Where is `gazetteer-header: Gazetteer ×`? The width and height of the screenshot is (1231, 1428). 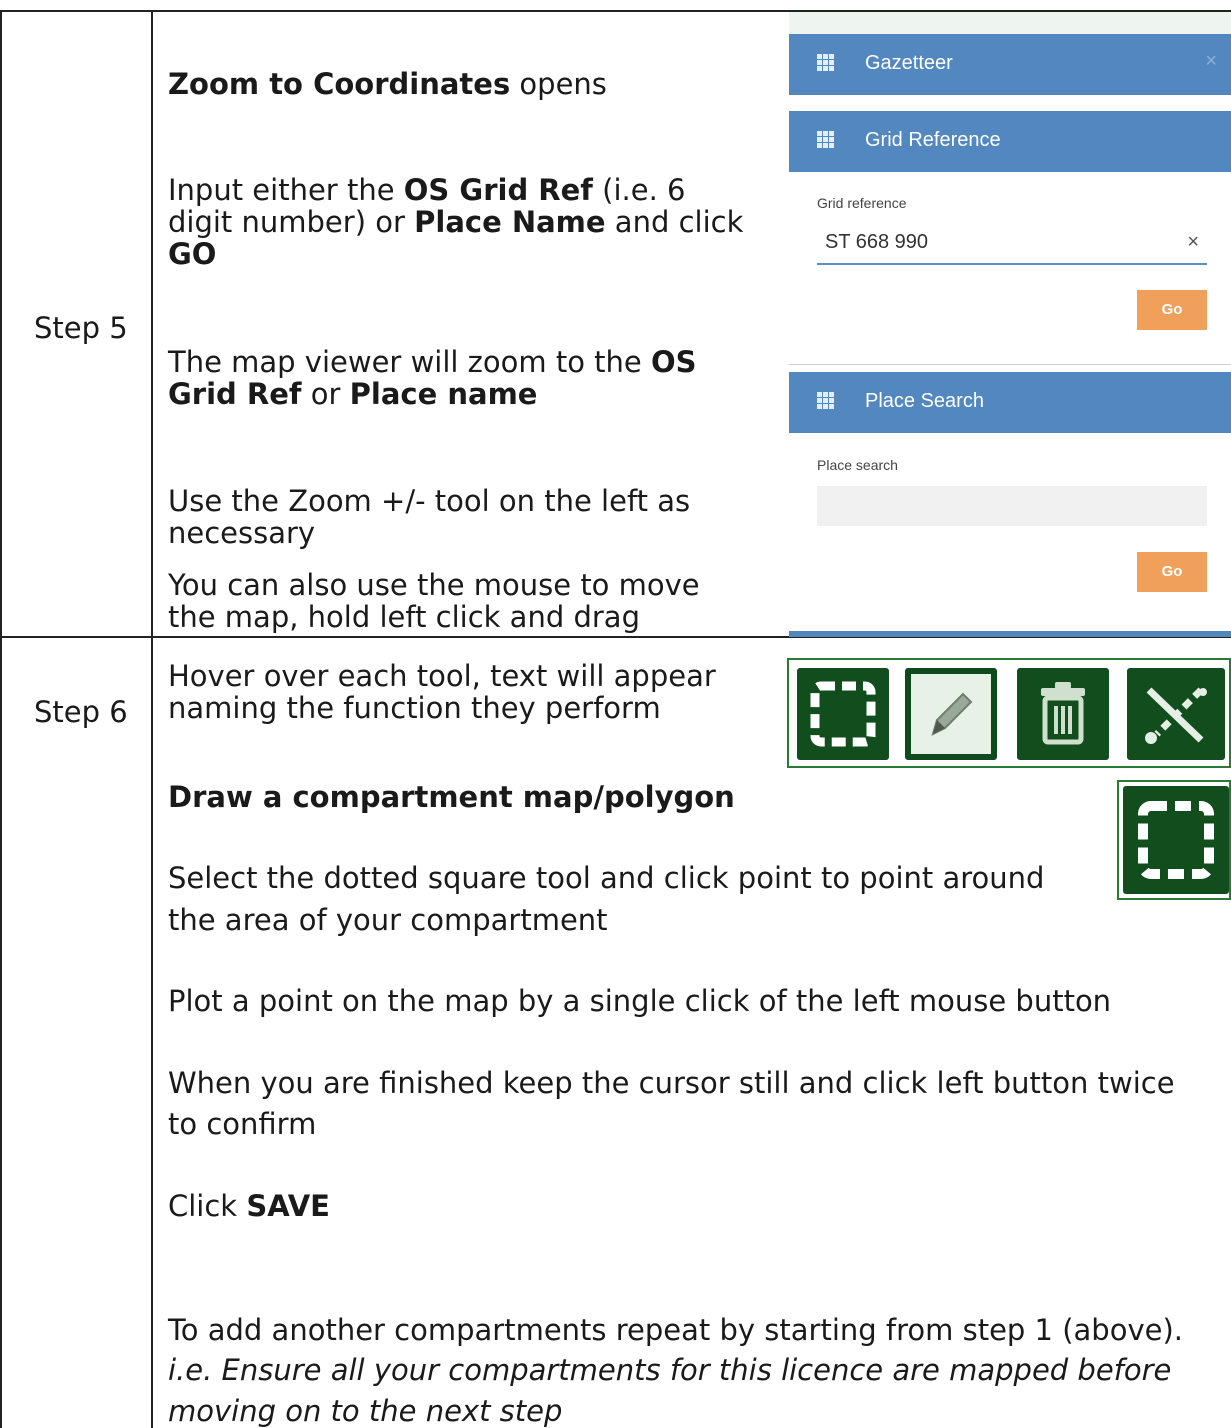 gazetteer-header: Gazetteer × is located at coordinates (1010, 64).